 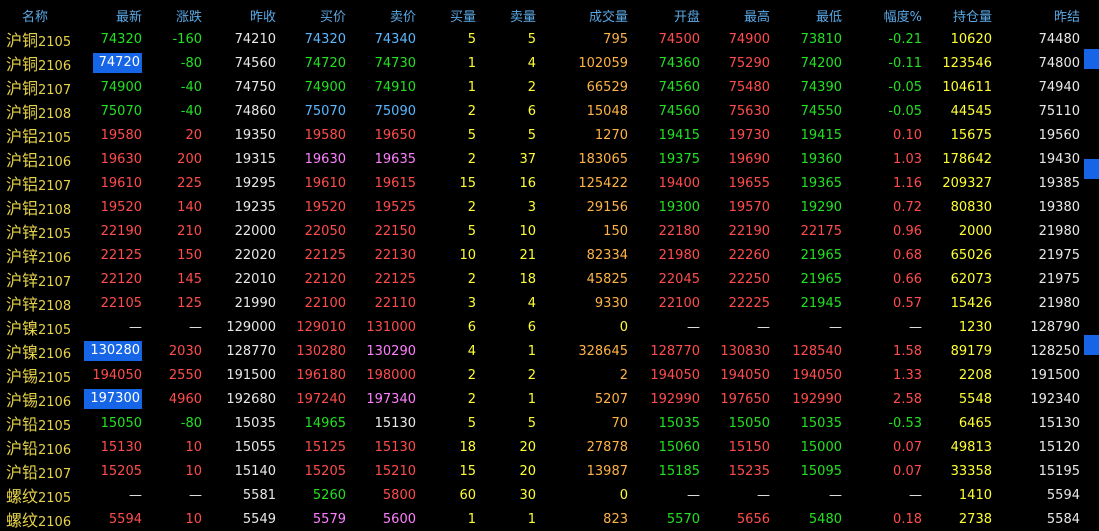 What do you see at coordinates (399, 519) in the screenshot?
I see `cell-value: 5600` at bounding box center [399, 519].